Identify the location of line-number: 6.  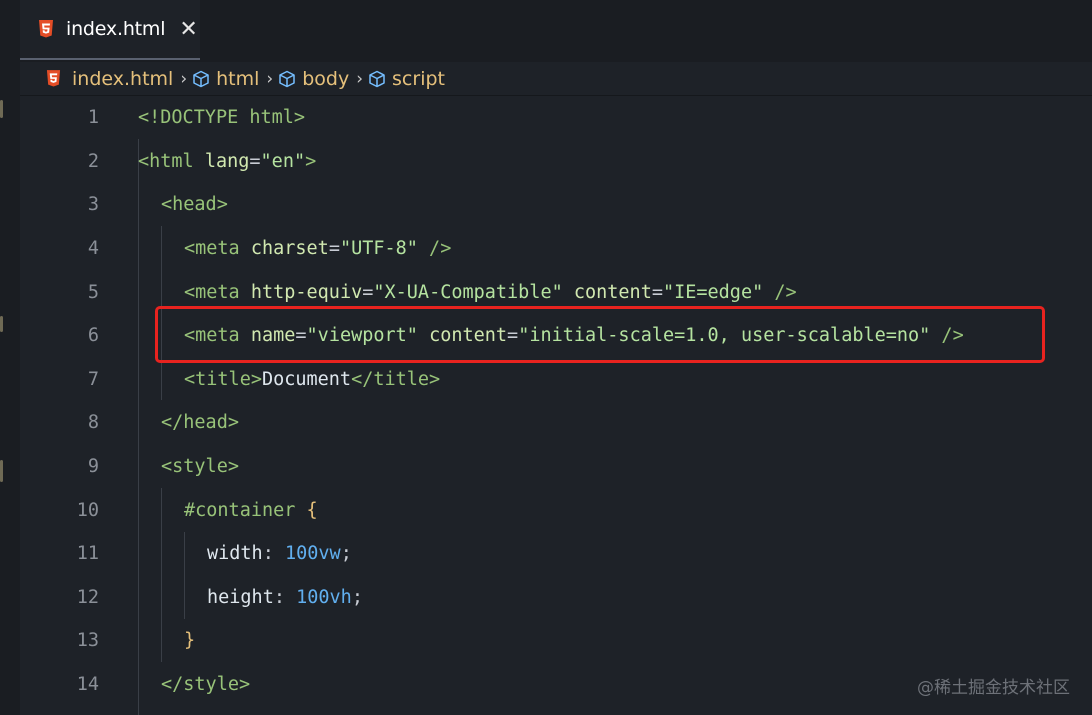
(93, 336).